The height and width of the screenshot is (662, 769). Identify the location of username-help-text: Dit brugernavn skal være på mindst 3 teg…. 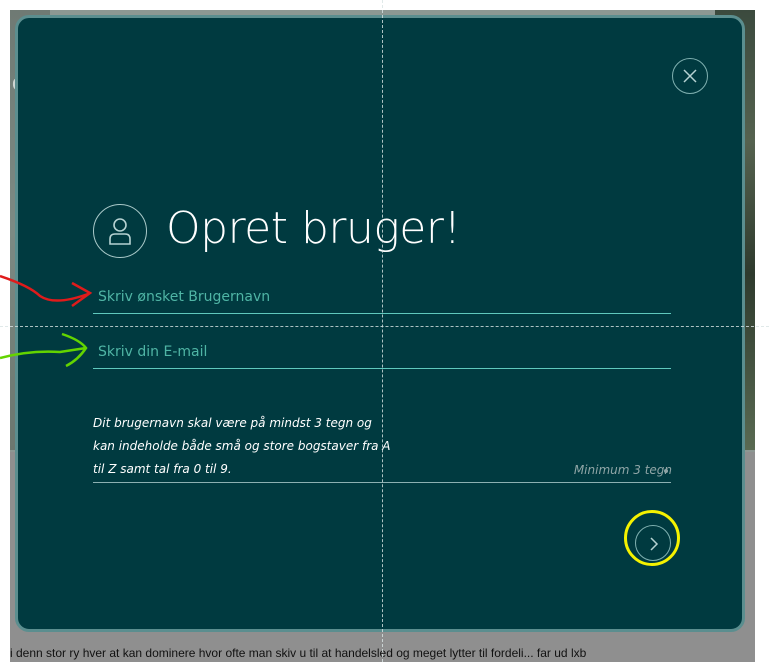
(242, 446).